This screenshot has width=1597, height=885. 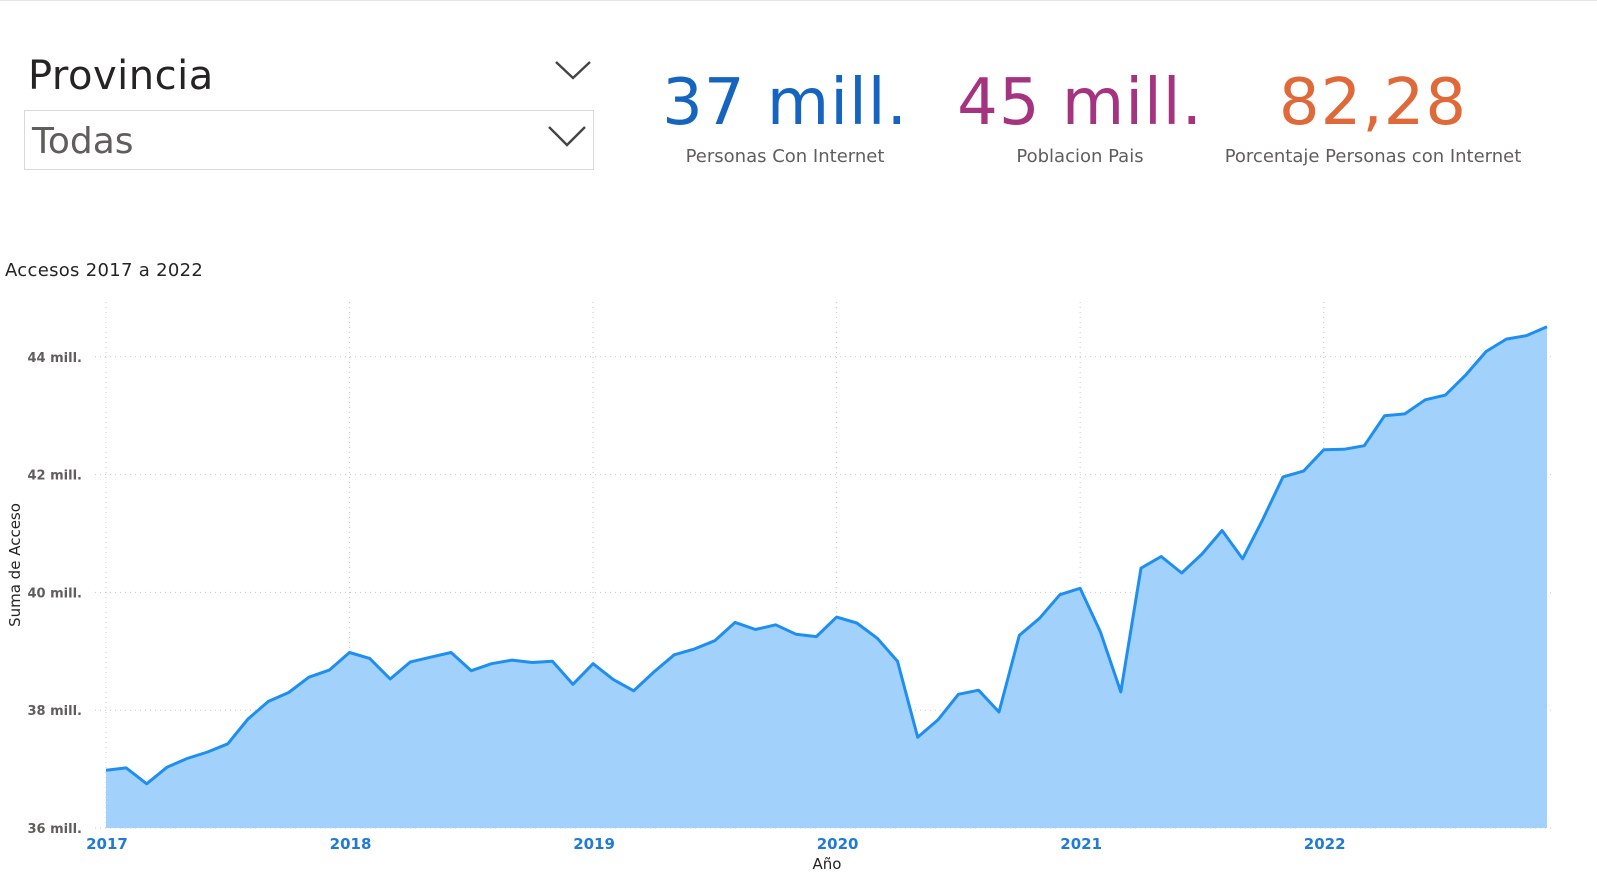 I want to click on y-tick-label: 44 mill., so click(x=55, y=358).